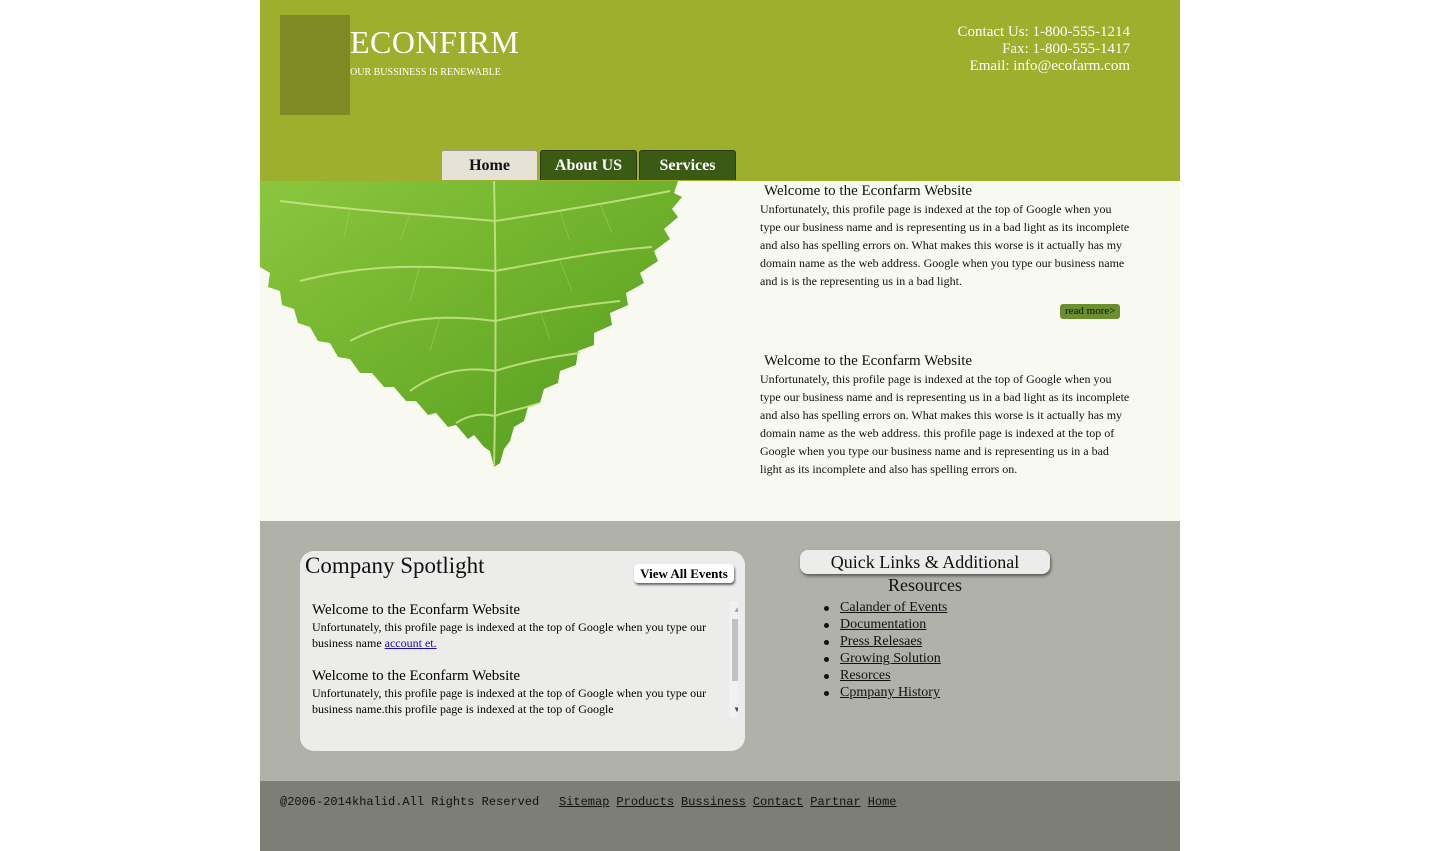 The width and height of the screenshot is (1440, 851). I want to click on read-more-button: read more>, so click(1090, 311).